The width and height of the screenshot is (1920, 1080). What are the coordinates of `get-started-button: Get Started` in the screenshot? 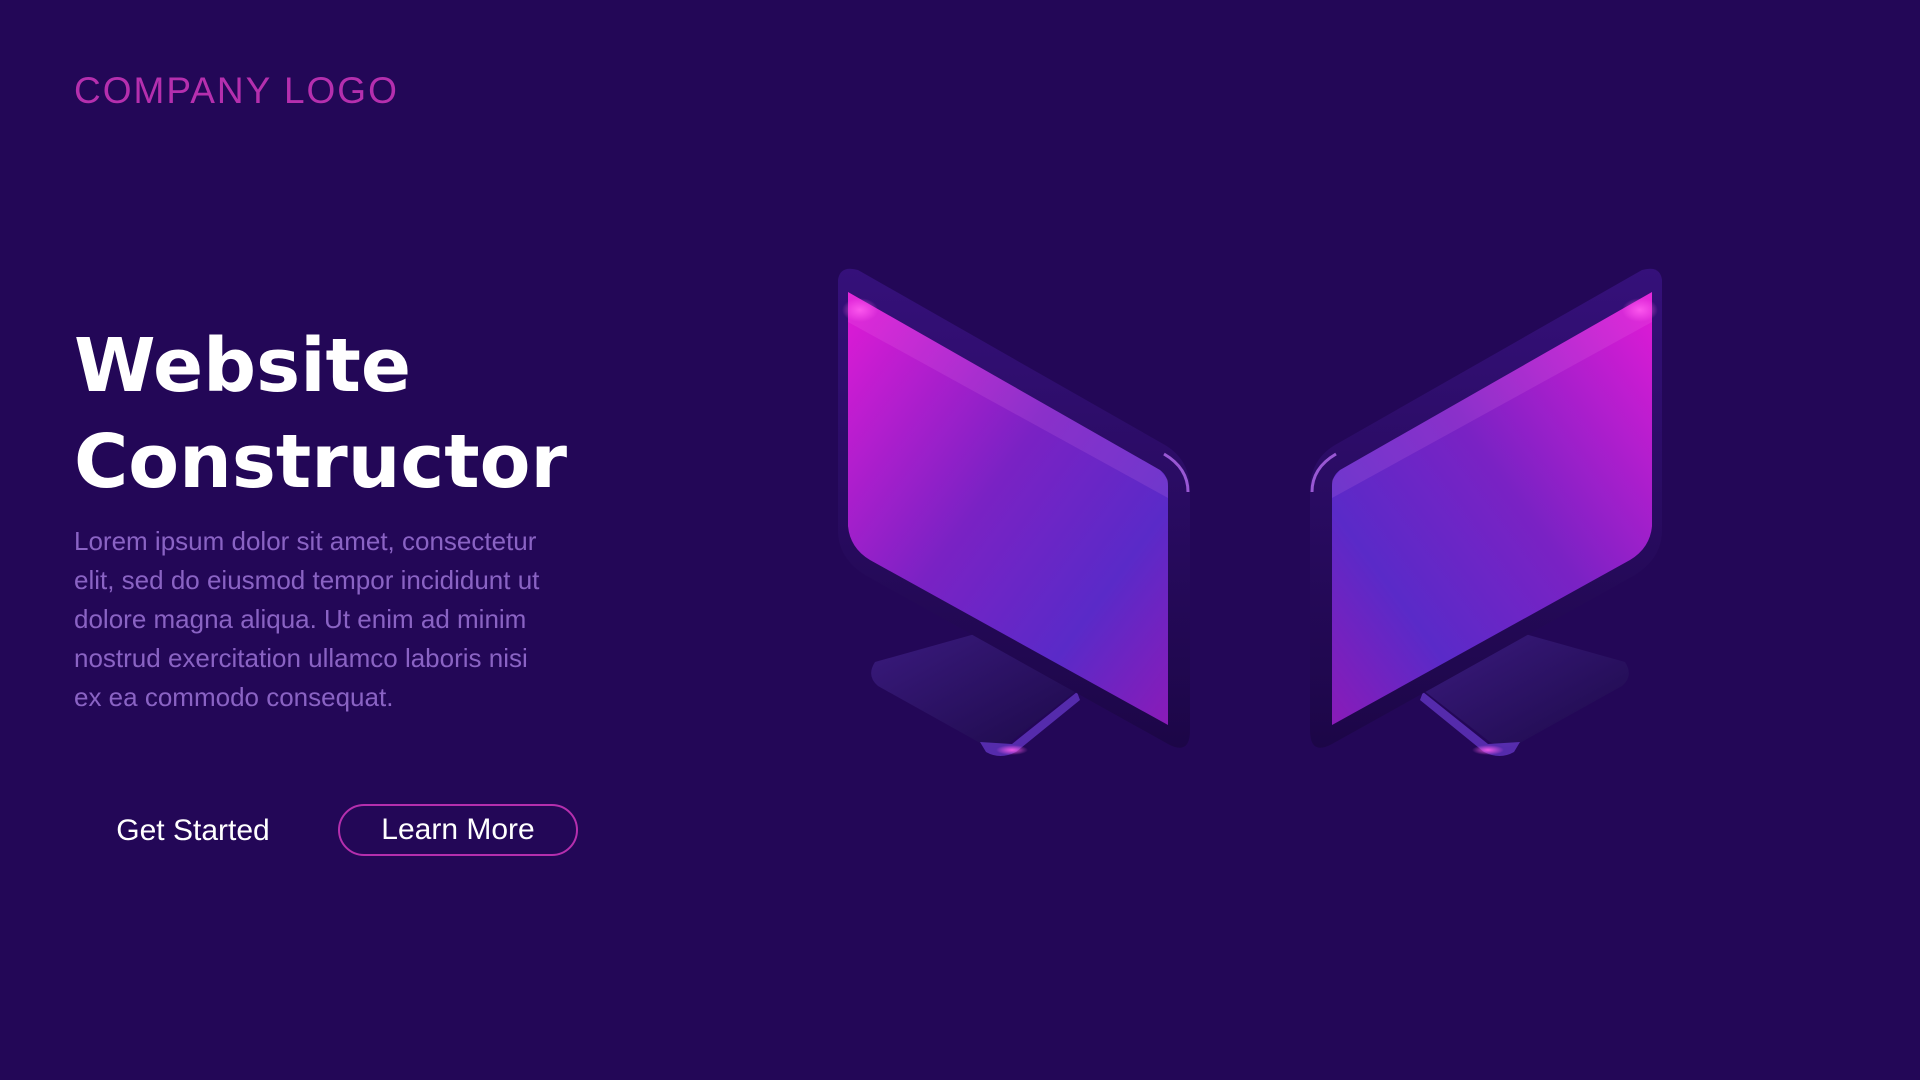 It's located at (193, 830).